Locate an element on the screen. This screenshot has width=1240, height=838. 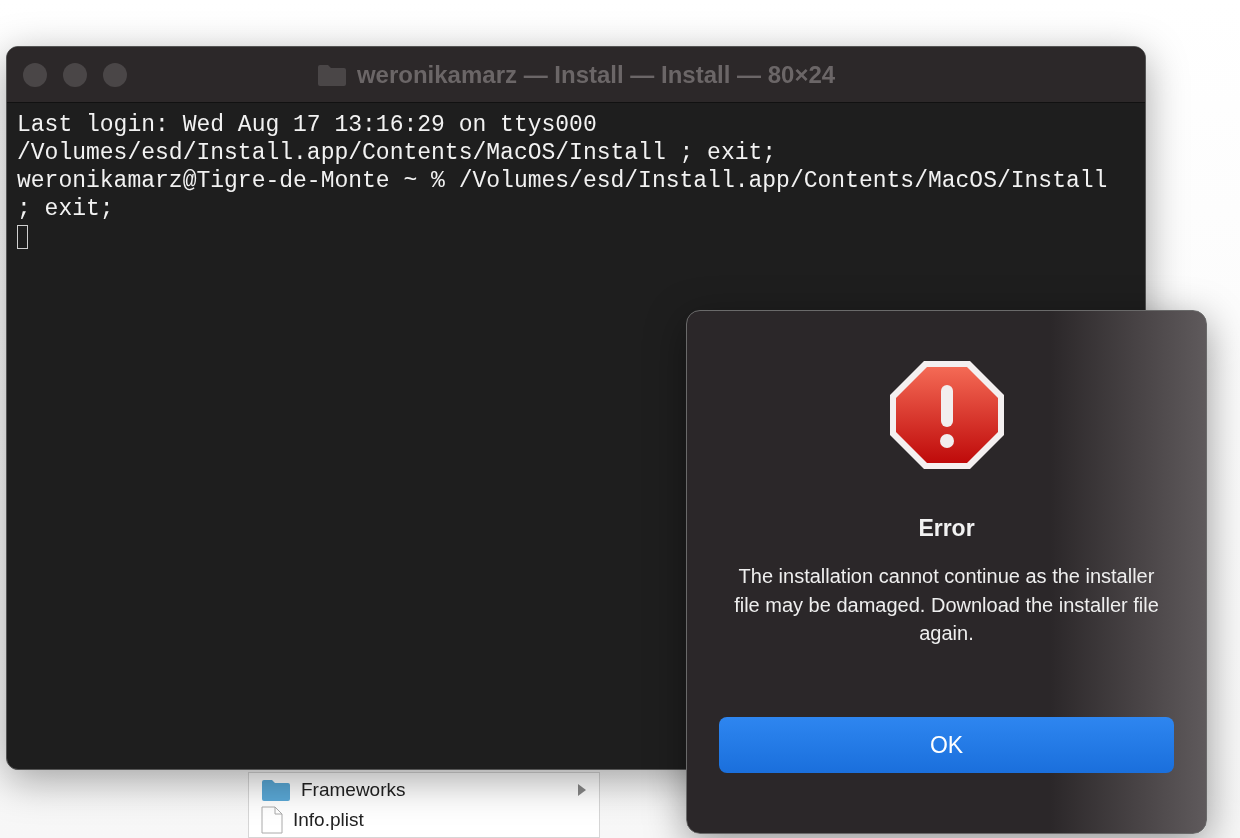
file-name: Frameworks is located at coordinates (354, 790).